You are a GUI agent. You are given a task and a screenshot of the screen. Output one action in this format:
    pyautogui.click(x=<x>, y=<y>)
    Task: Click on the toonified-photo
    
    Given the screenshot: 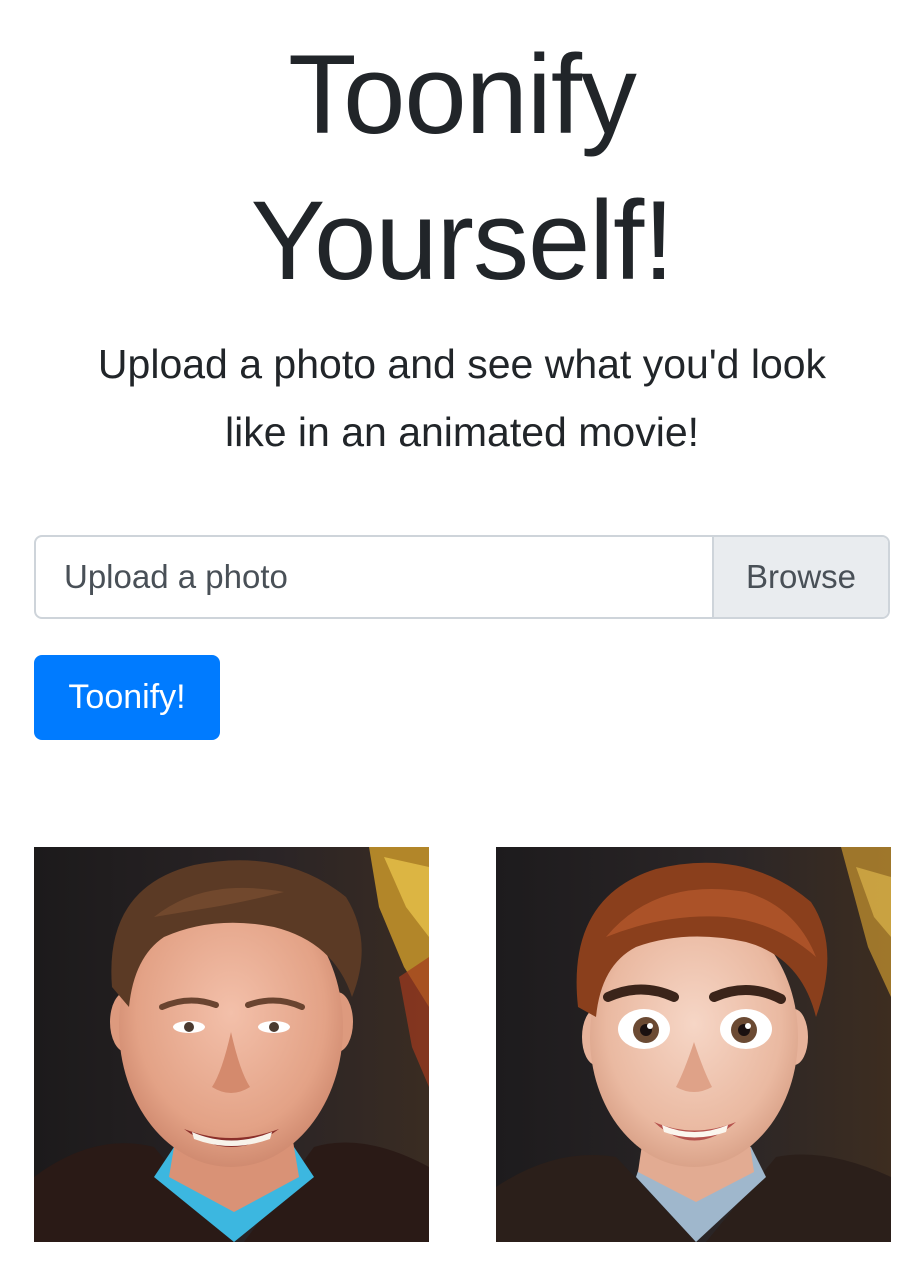 What is the action you would take?
    pyautogui.click(x=693, y=1044)
    